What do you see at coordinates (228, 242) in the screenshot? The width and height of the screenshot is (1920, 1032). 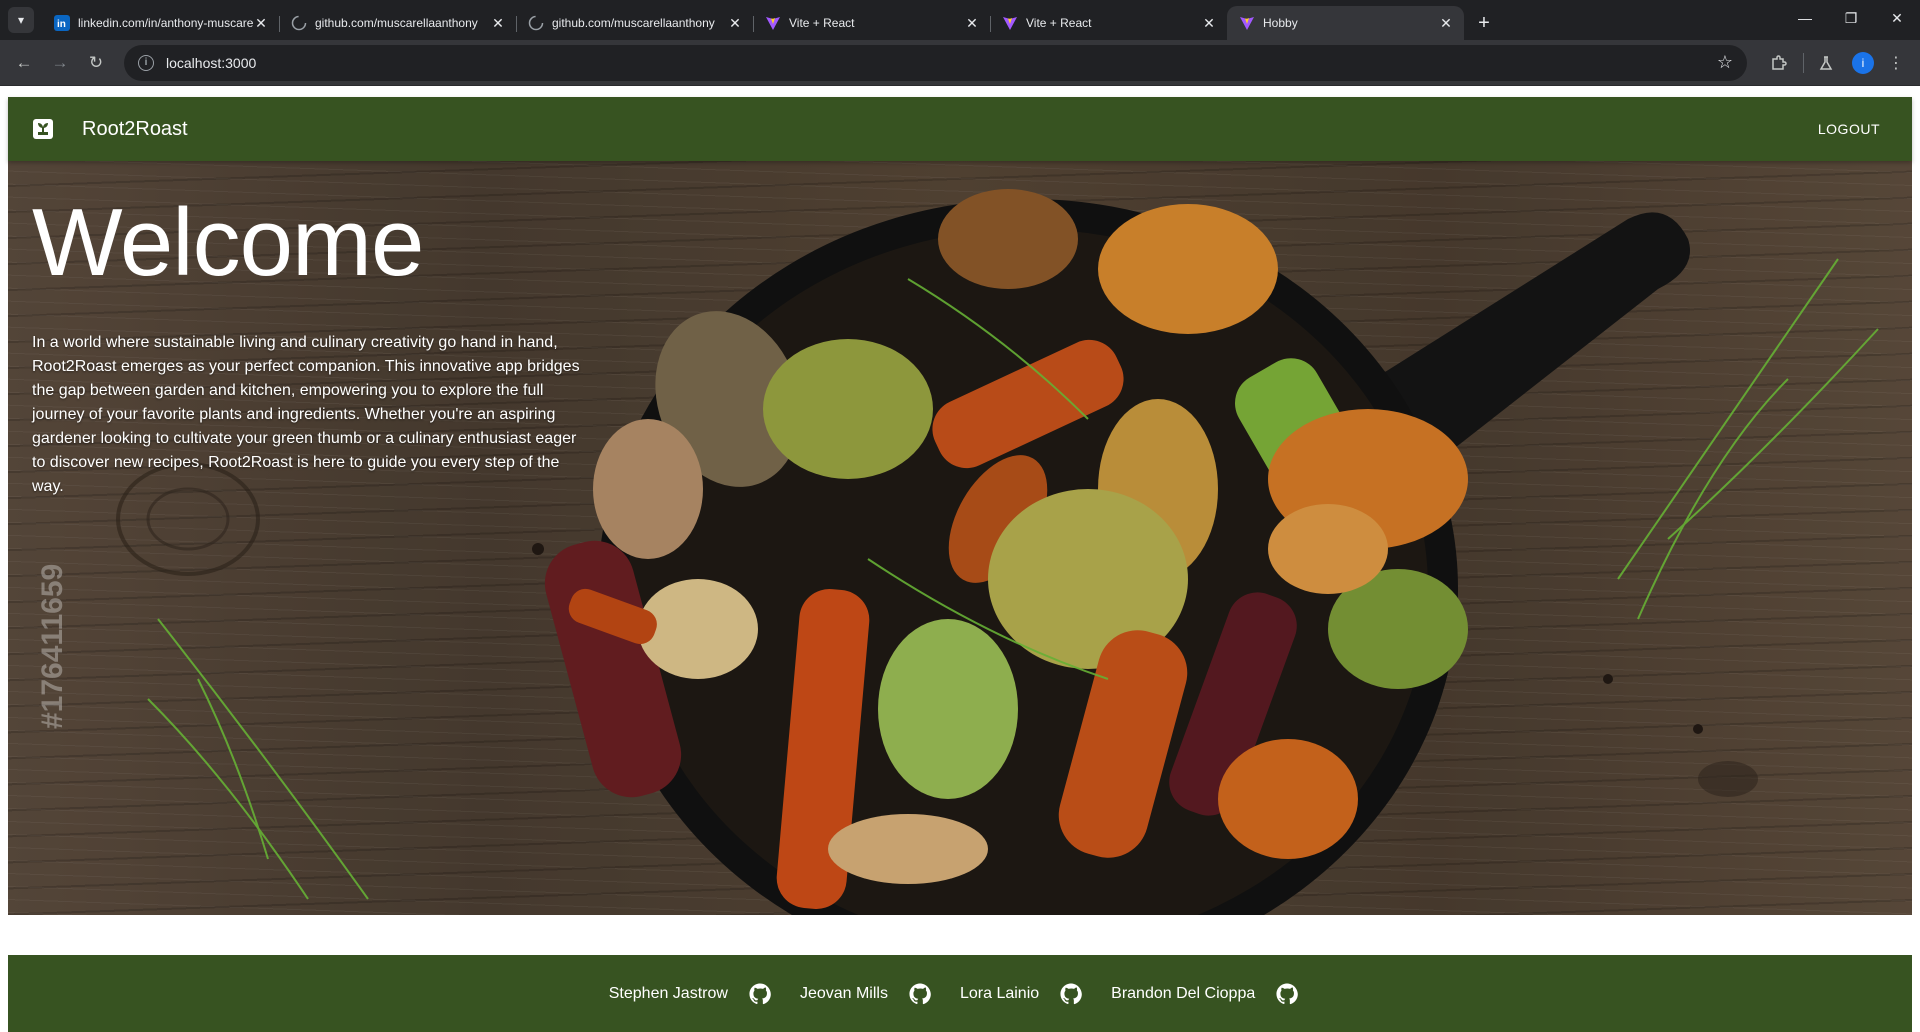 I see `welcome-heading: Welcome` at bounding box center [228, 242].